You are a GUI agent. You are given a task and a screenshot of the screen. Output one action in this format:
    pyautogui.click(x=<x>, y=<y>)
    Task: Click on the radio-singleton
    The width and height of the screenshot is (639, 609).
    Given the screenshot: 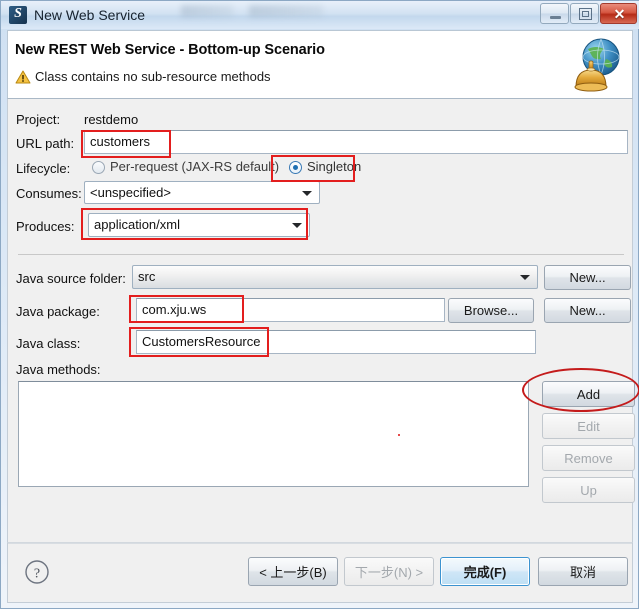 What is the action you would take?
    pyautogui.click(x=295, y=167)
    